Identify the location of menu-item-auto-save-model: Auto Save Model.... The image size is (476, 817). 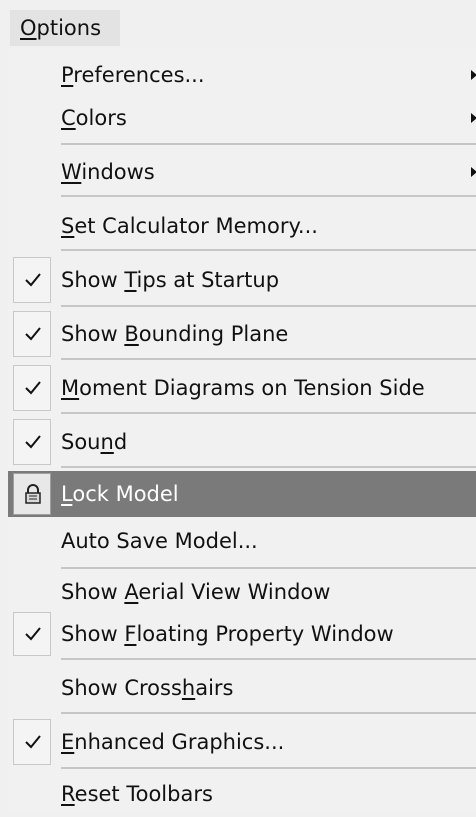
(242, 541).